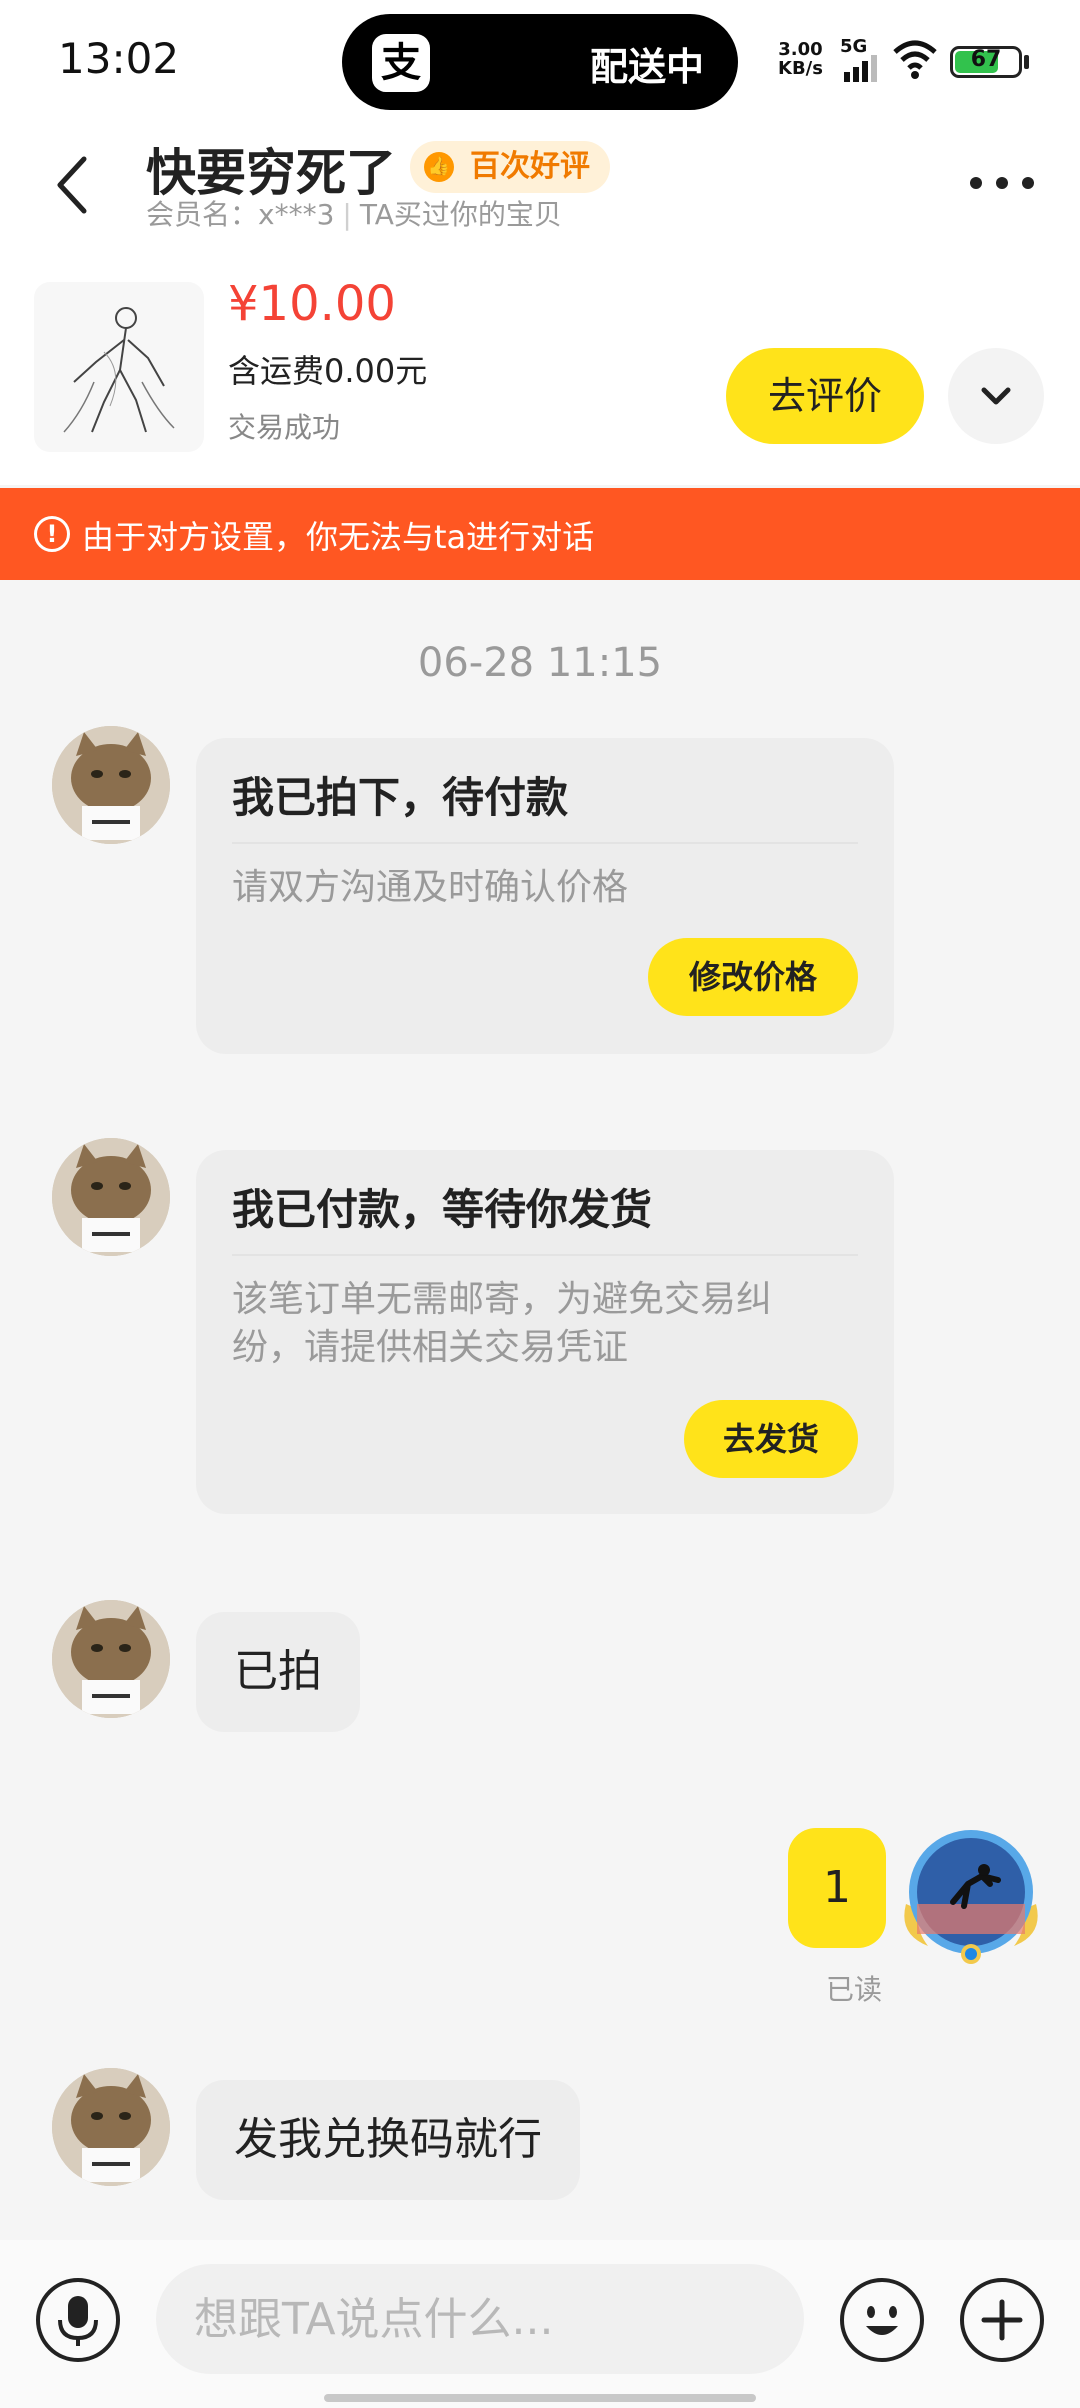 The height and width of the screenshot is (2408, 1080). I want to click on battery-icon: 67, so click(986, 62).